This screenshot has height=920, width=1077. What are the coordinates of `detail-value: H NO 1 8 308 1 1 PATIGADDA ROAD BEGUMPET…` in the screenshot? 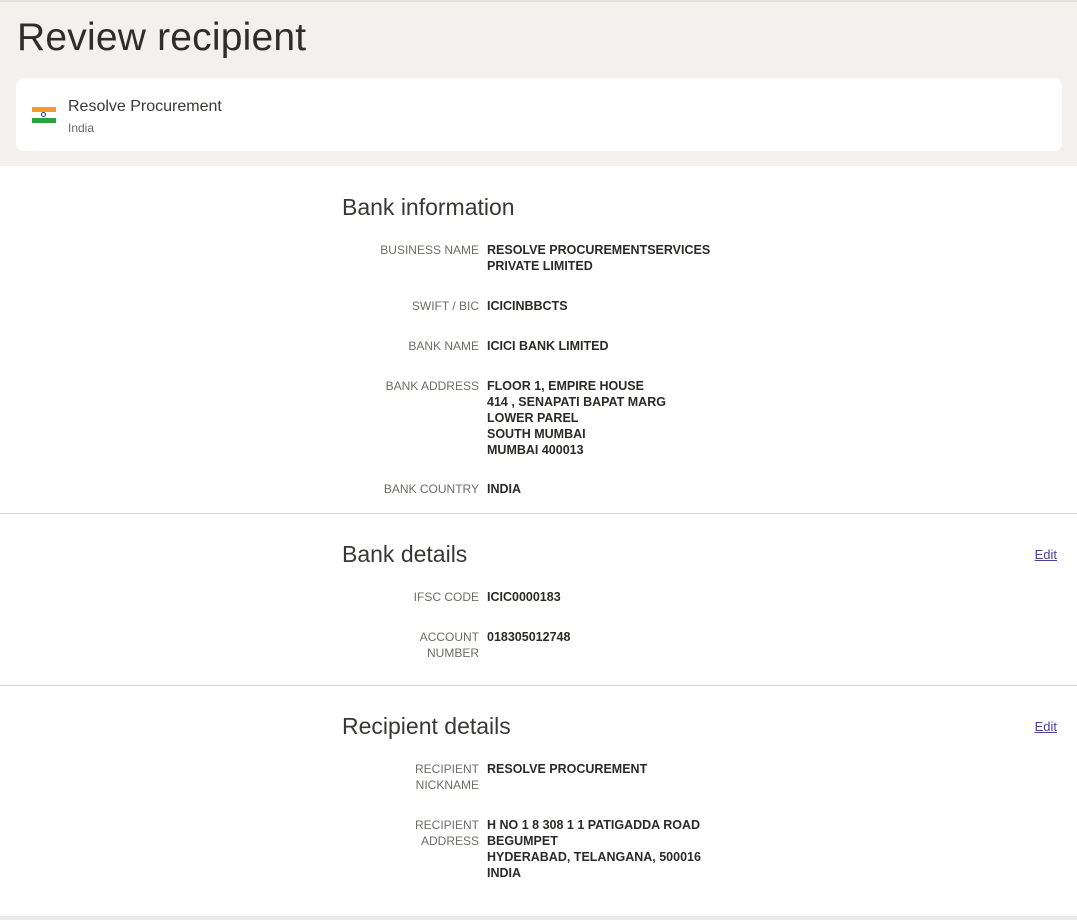 It's located at (594, 849).